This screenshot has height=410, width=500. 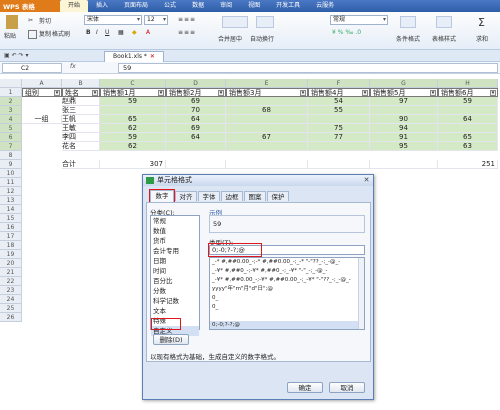 What do you see at coordinates (346, 32) in the screenshot?
I see `percent-icons: ¥ % ‰ .0` at bounding box center [346, 32].